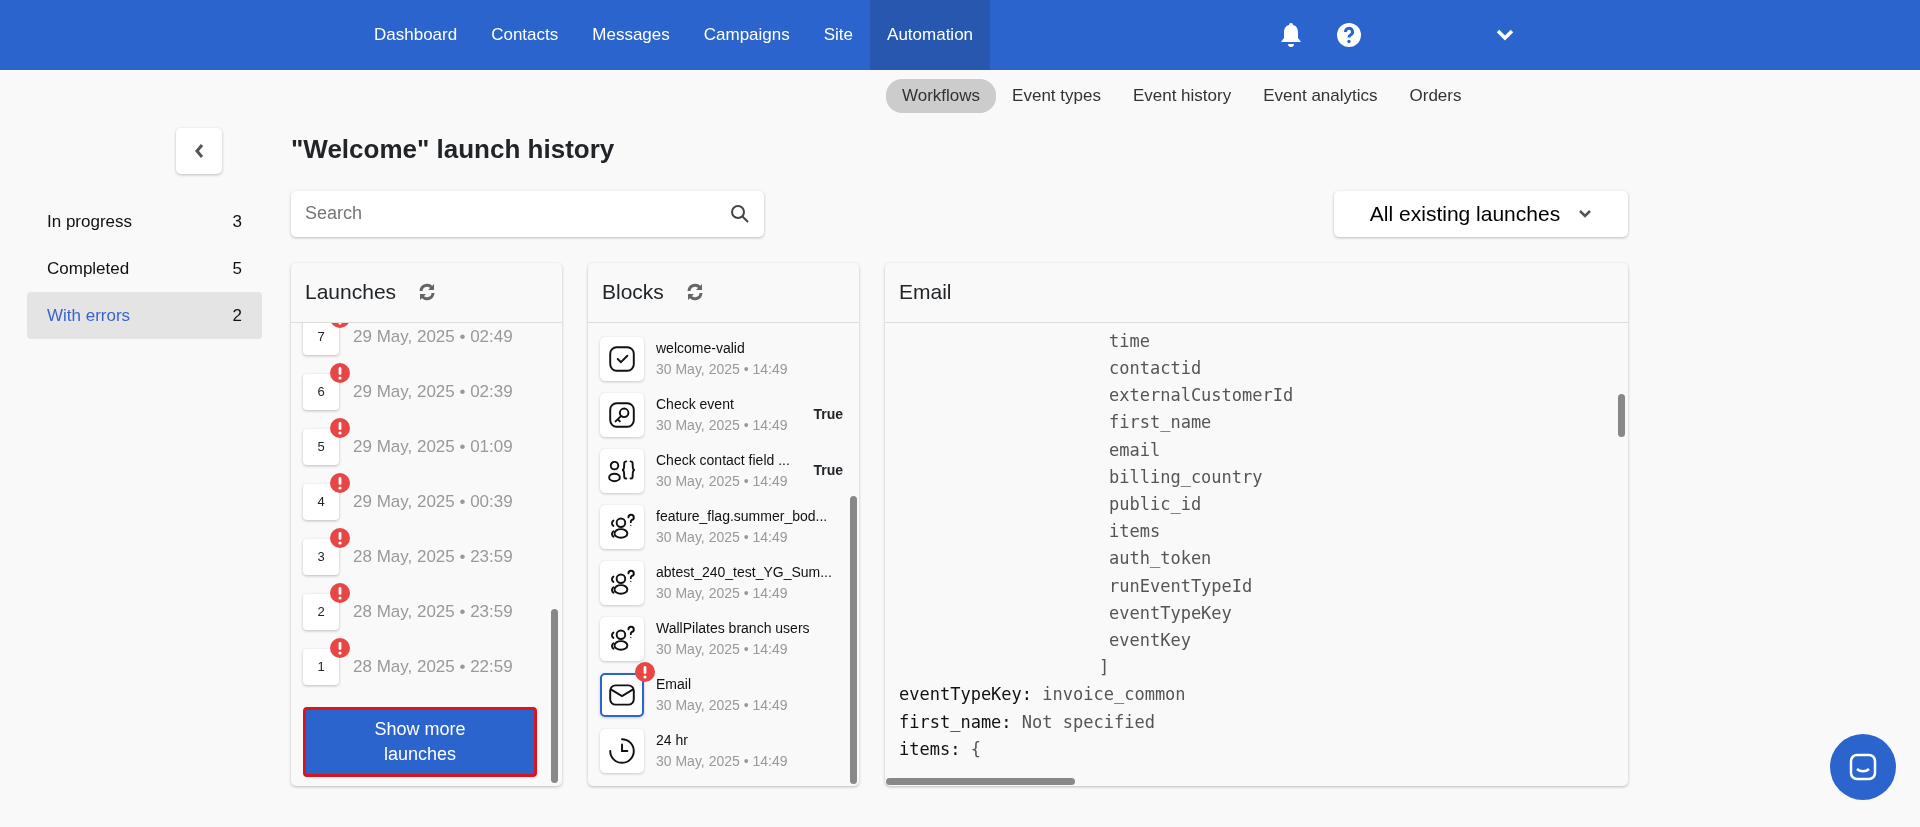 The height and width of the screenshot is (827, 1920). I want to click on code-line: eventTypeKey, so click(1170, 613).